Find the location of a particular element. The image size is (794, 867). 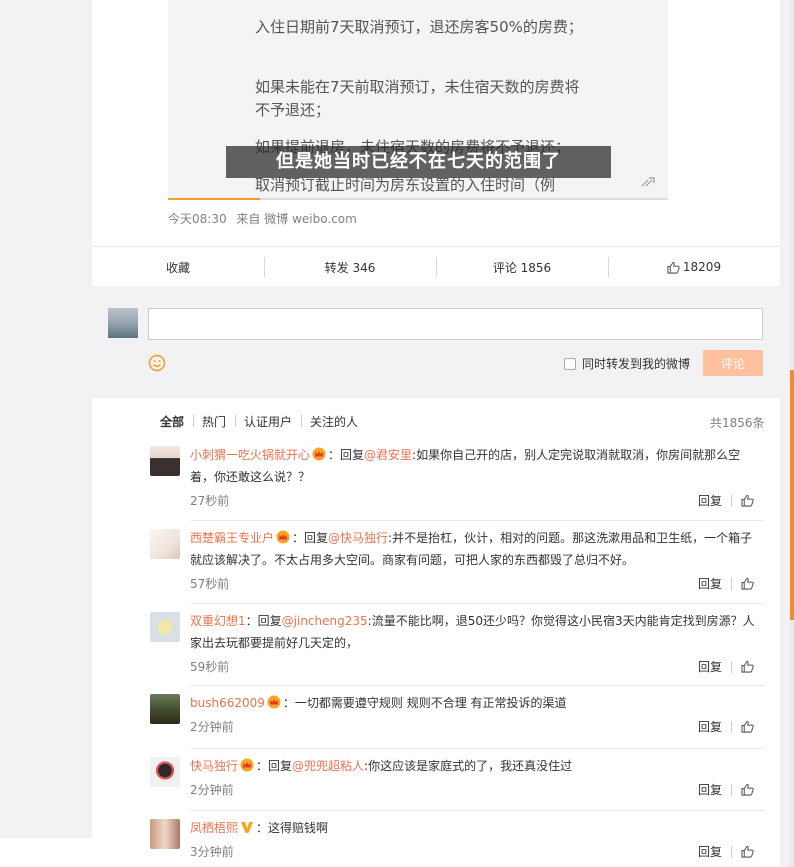

mention-link: @兜兜超粘人 is located at coordinates (328, 766).